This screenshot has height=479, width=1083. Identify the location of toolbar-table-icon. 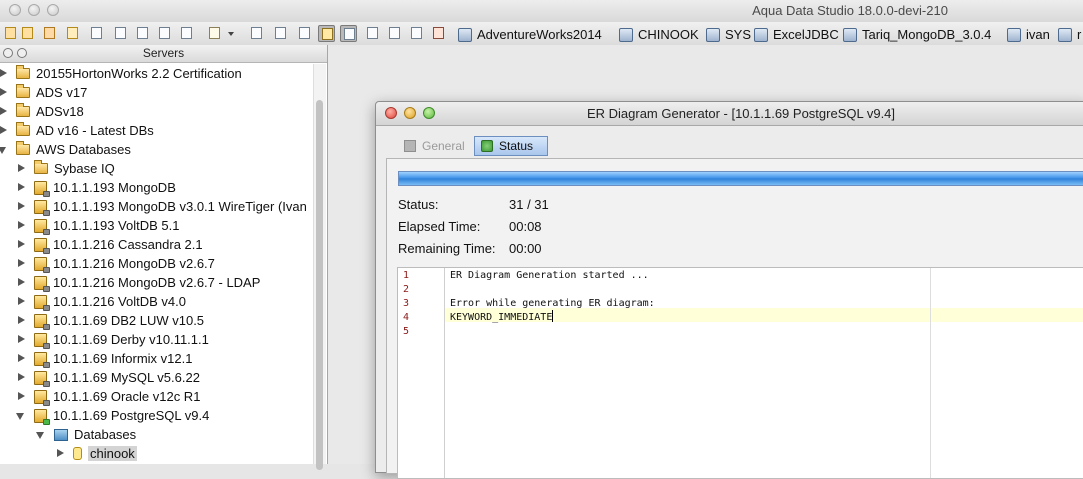
(186, 33).